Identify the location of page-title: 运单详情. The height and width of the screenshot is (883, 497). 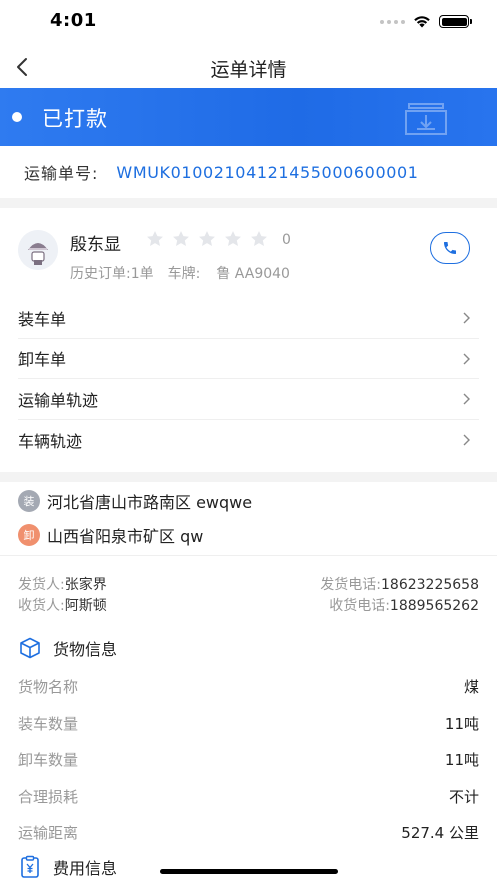
(248, 70).